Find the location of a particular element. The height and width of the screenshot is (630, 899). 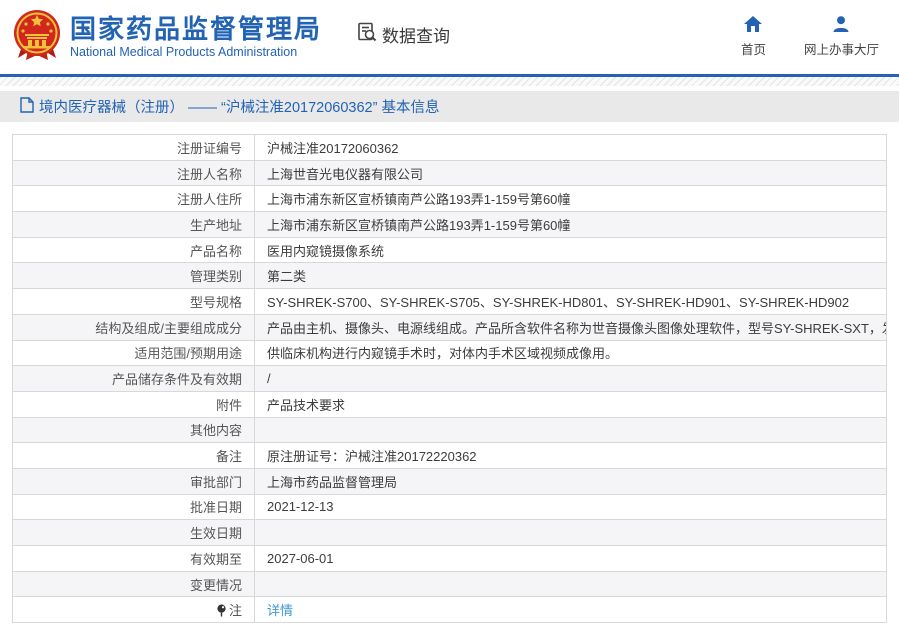

nav-home-label: 首页 is located at coordinates (753, 50).